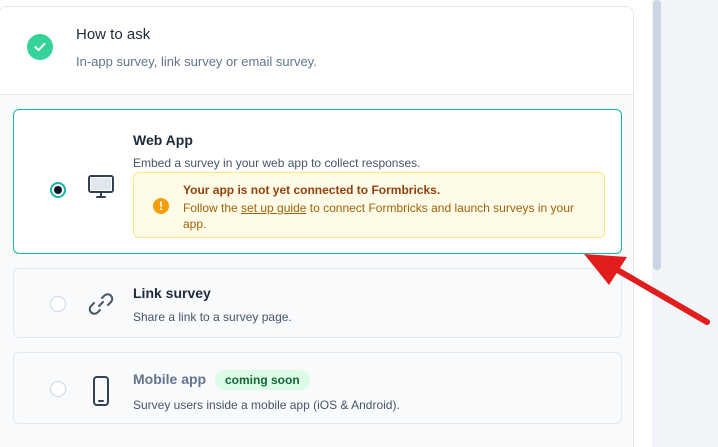  Describe the element at coordinates (161, 206) in the screenshot. I see `warning-icon: !` at that location.